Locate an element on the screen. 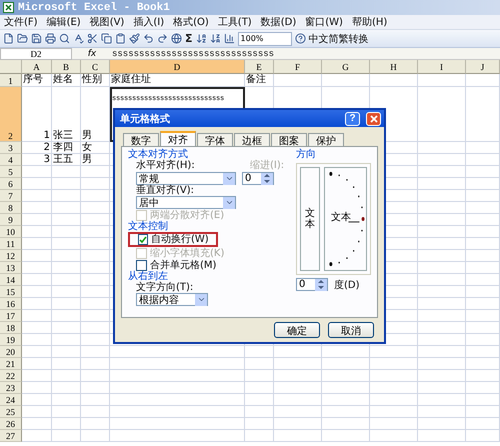 Image resolution: width=500 pixels, height=446 pixels. group-heading: 文本控制 is located at coordinates (148, 226).